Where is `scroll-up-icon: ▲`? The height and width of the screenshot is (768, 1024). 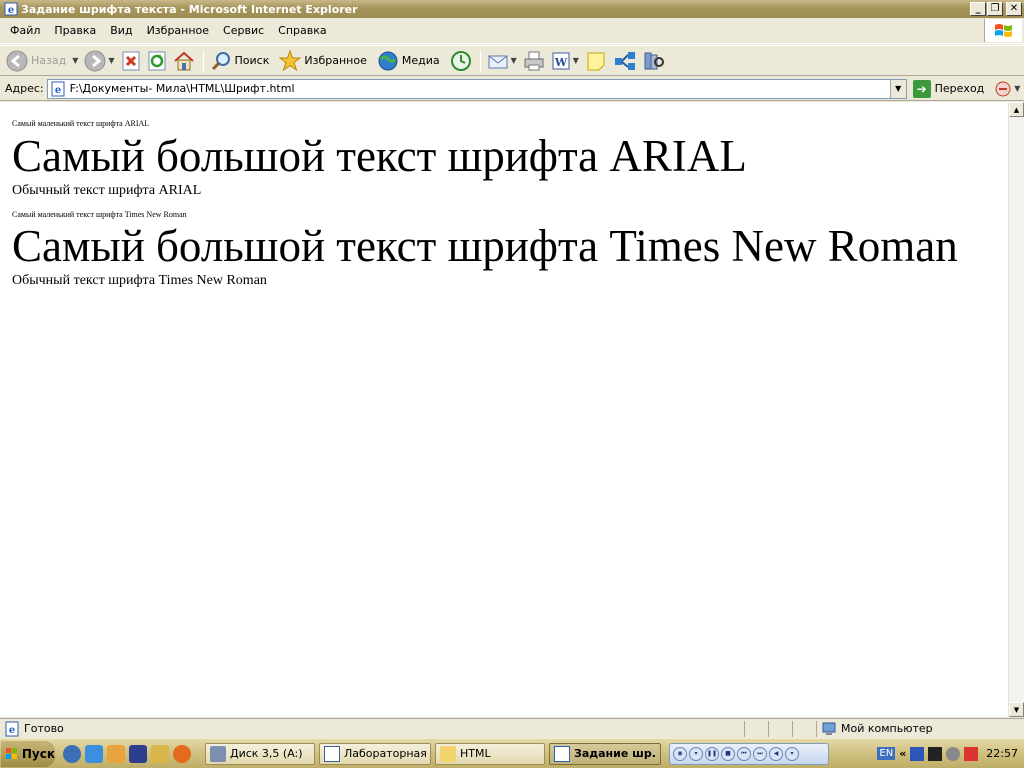 scroll-up-icon: ▲ is located at coordinates (1016, 109).